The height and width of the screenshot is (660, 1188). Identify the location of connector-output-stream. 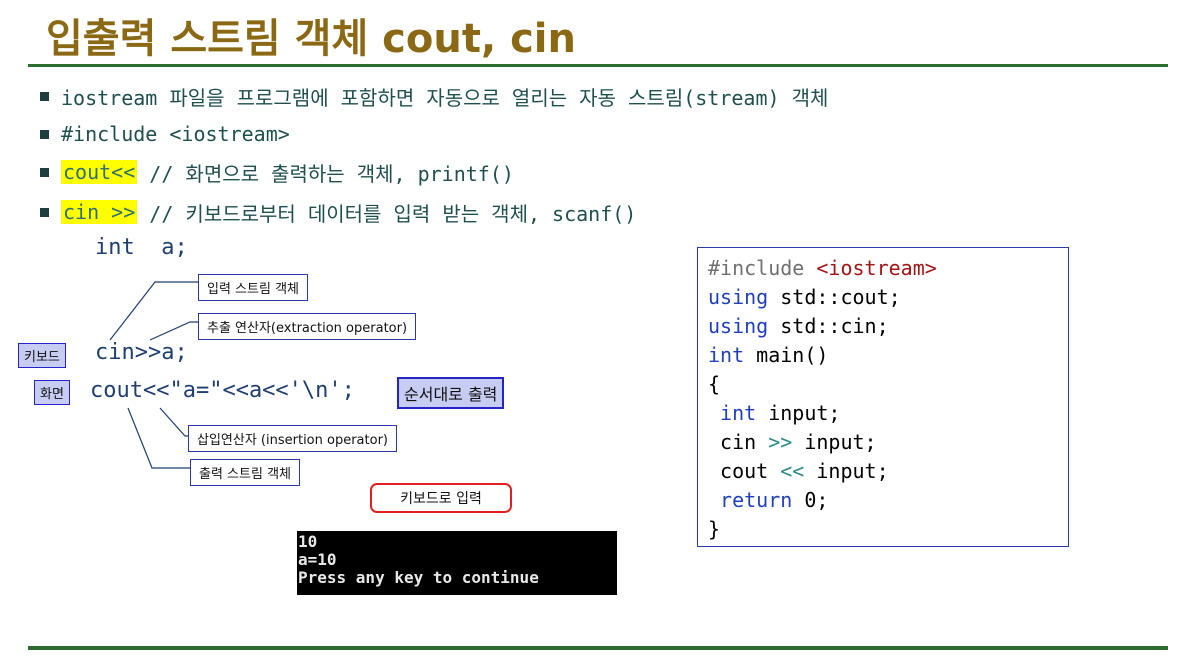
(158, 438).